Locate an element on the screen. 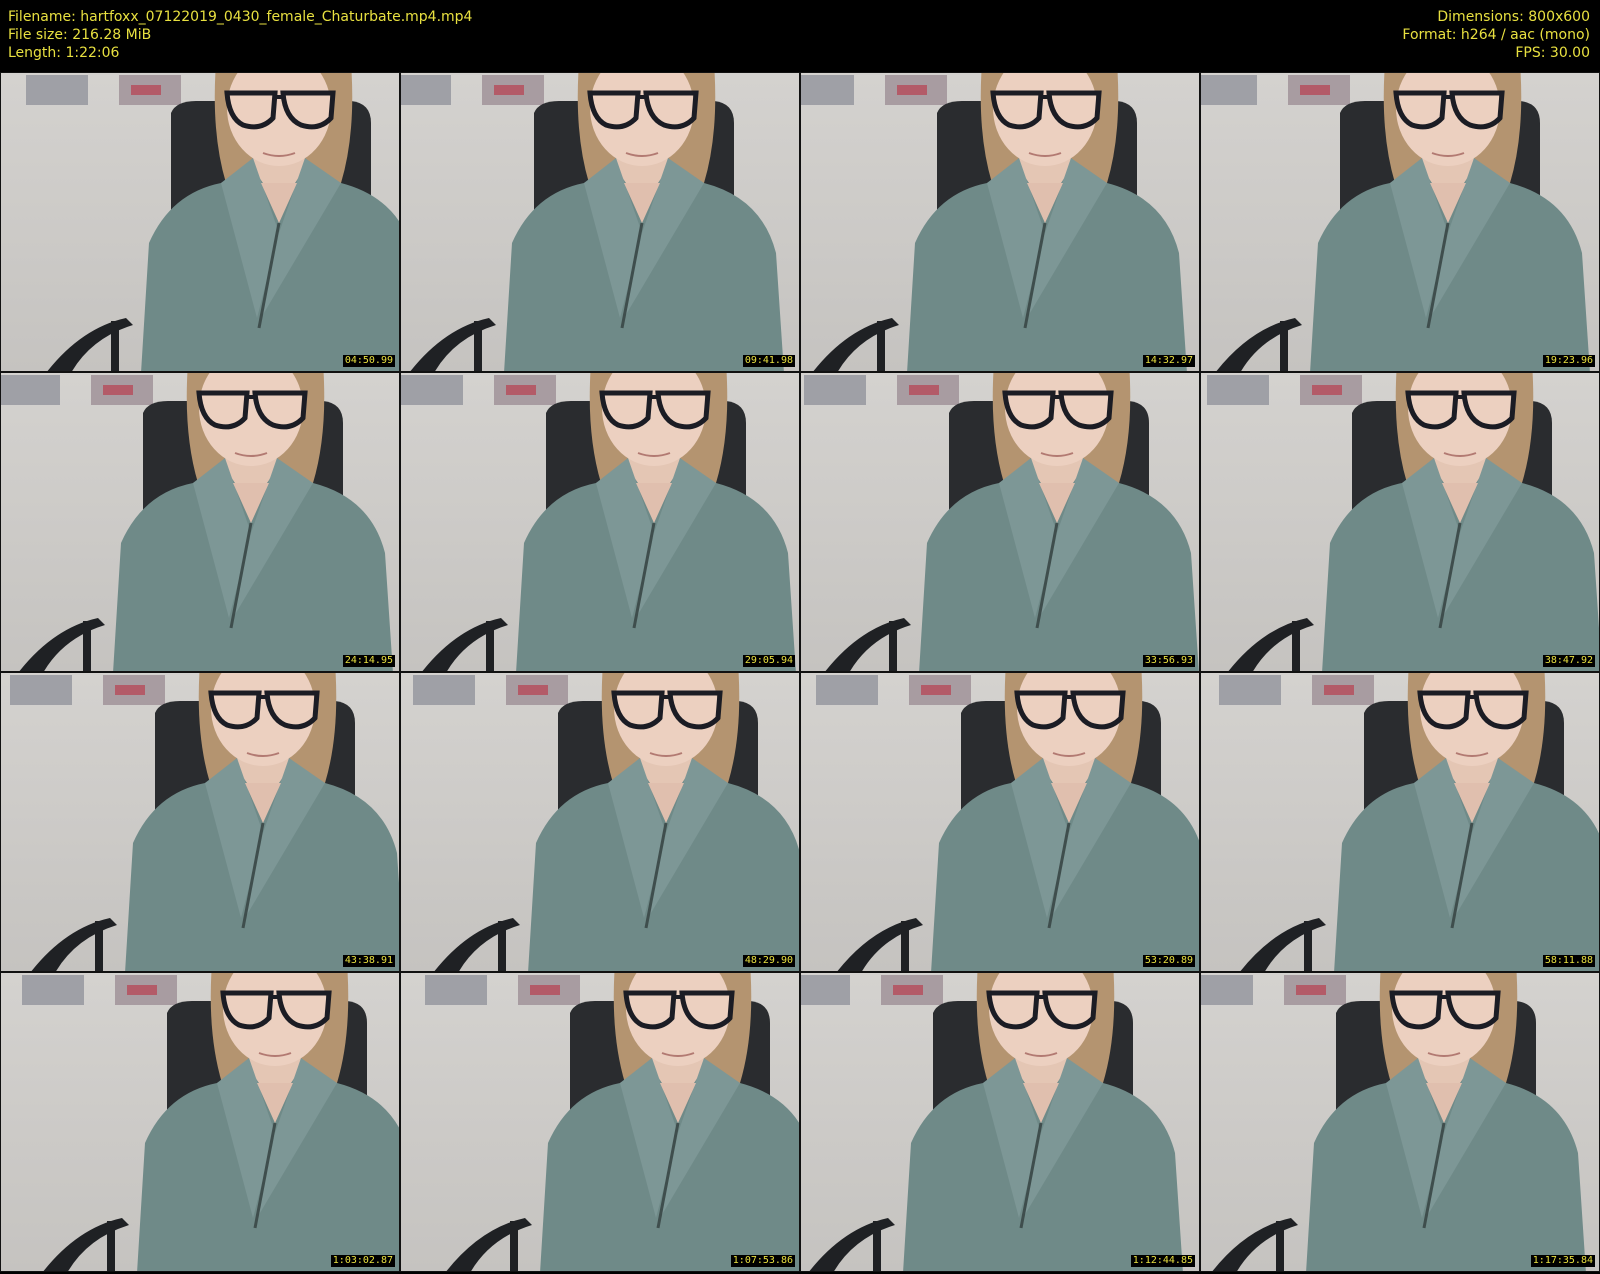 This screenshot has width=1600, height=1274. frame-timestamp: 33:56.93 is located at coordinates (1168, 661).